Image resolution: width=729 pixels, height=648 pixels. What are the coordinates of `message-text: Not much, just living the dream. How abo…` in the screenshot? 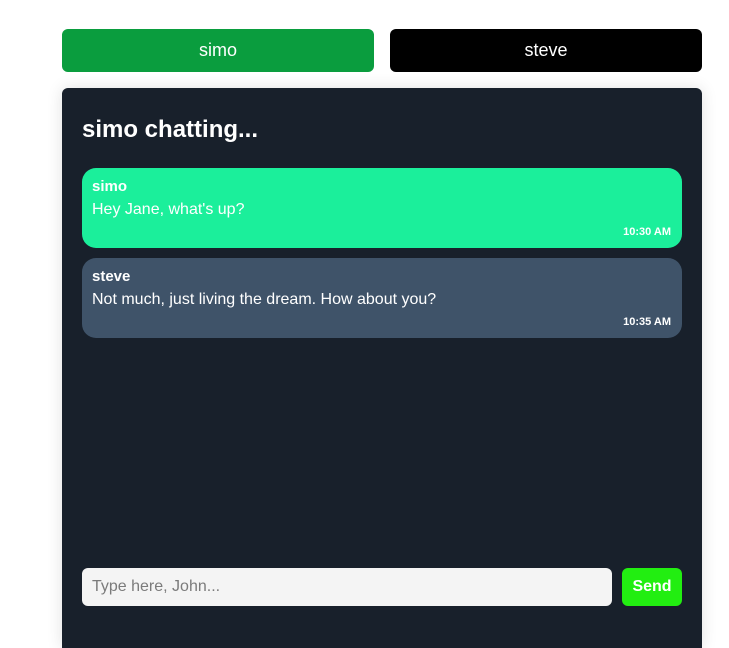 It's located at (264, 299).